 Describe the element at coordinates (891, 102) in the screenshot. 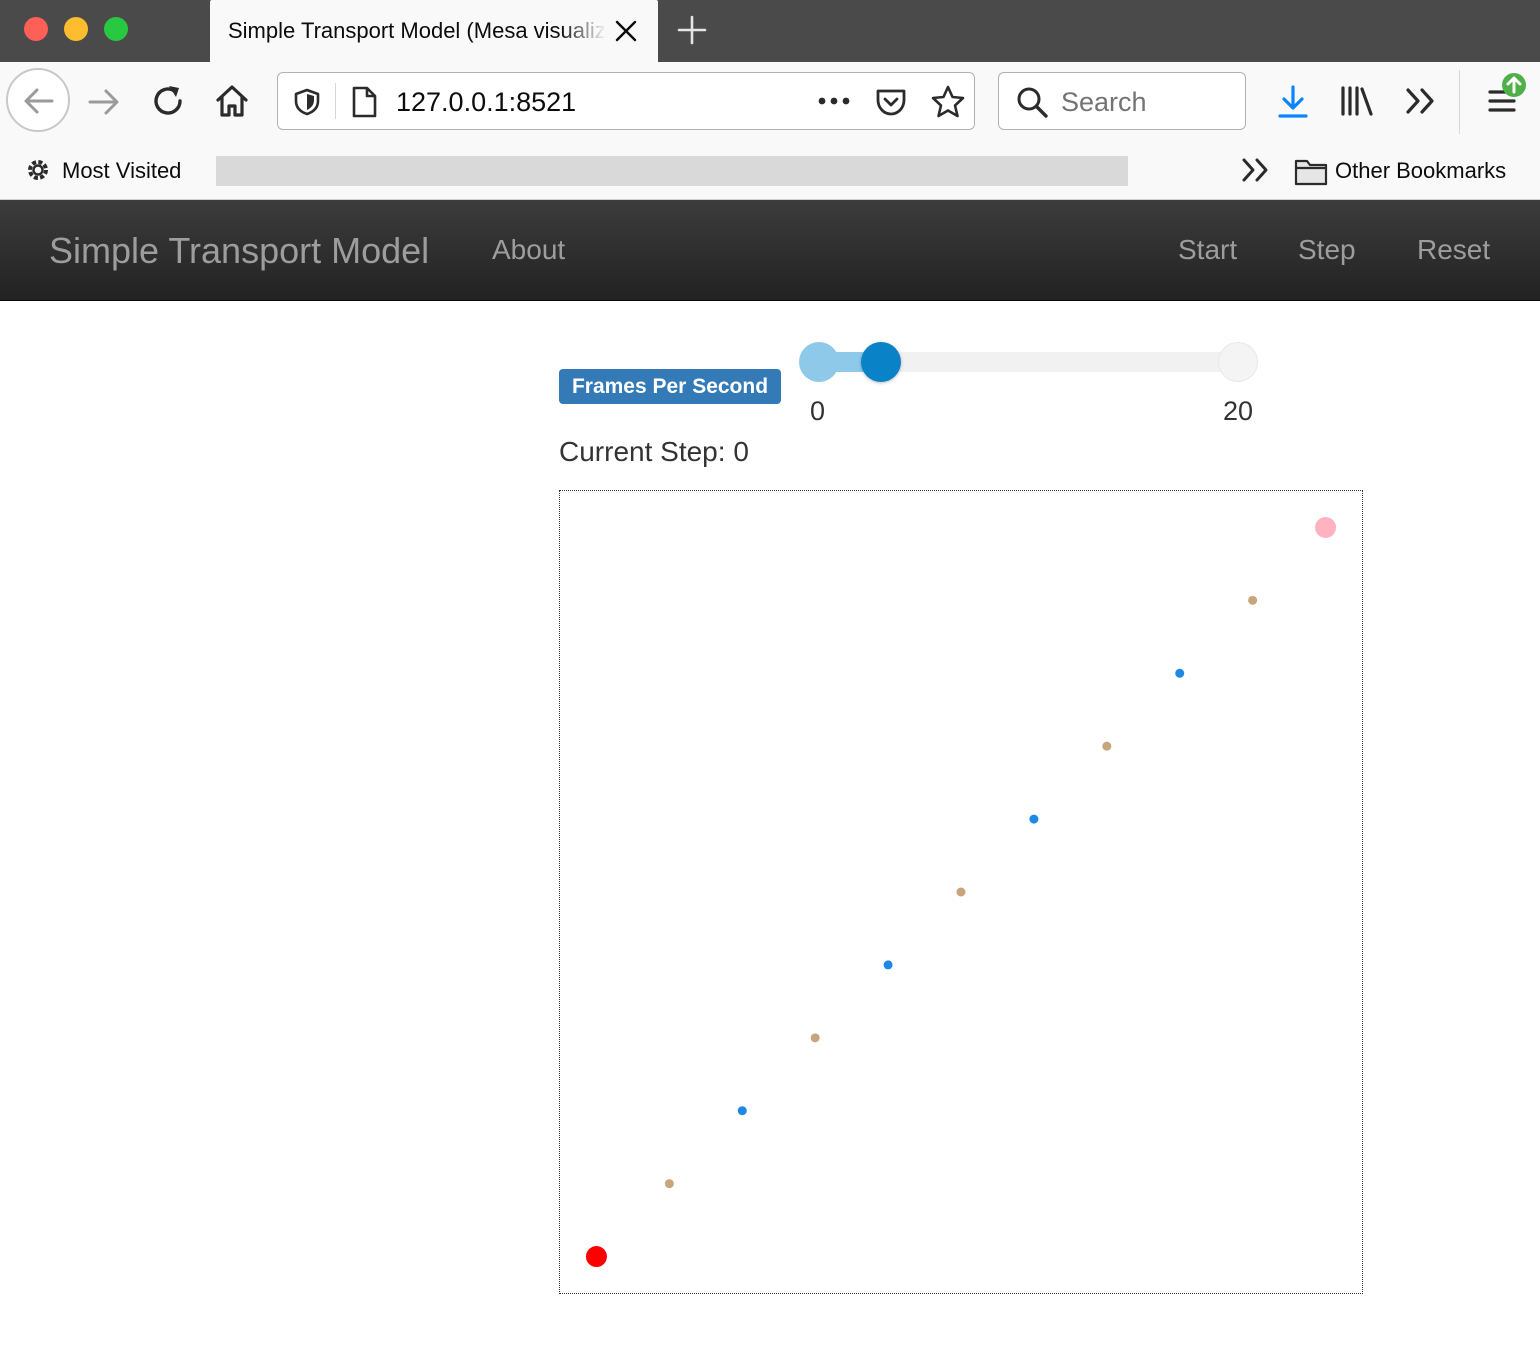

I see `pocket-icon` at that location.